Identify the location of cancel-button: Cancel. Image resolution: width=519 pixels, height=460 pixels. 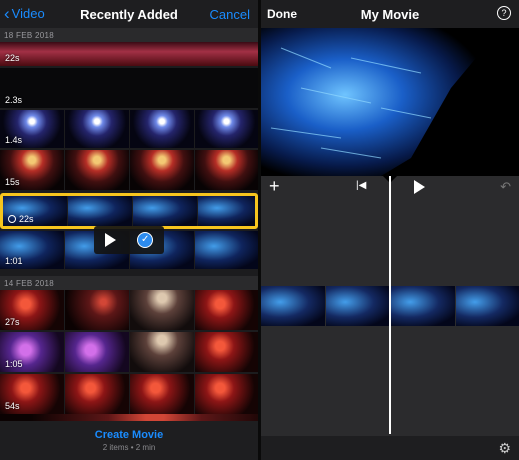
(230, 14).